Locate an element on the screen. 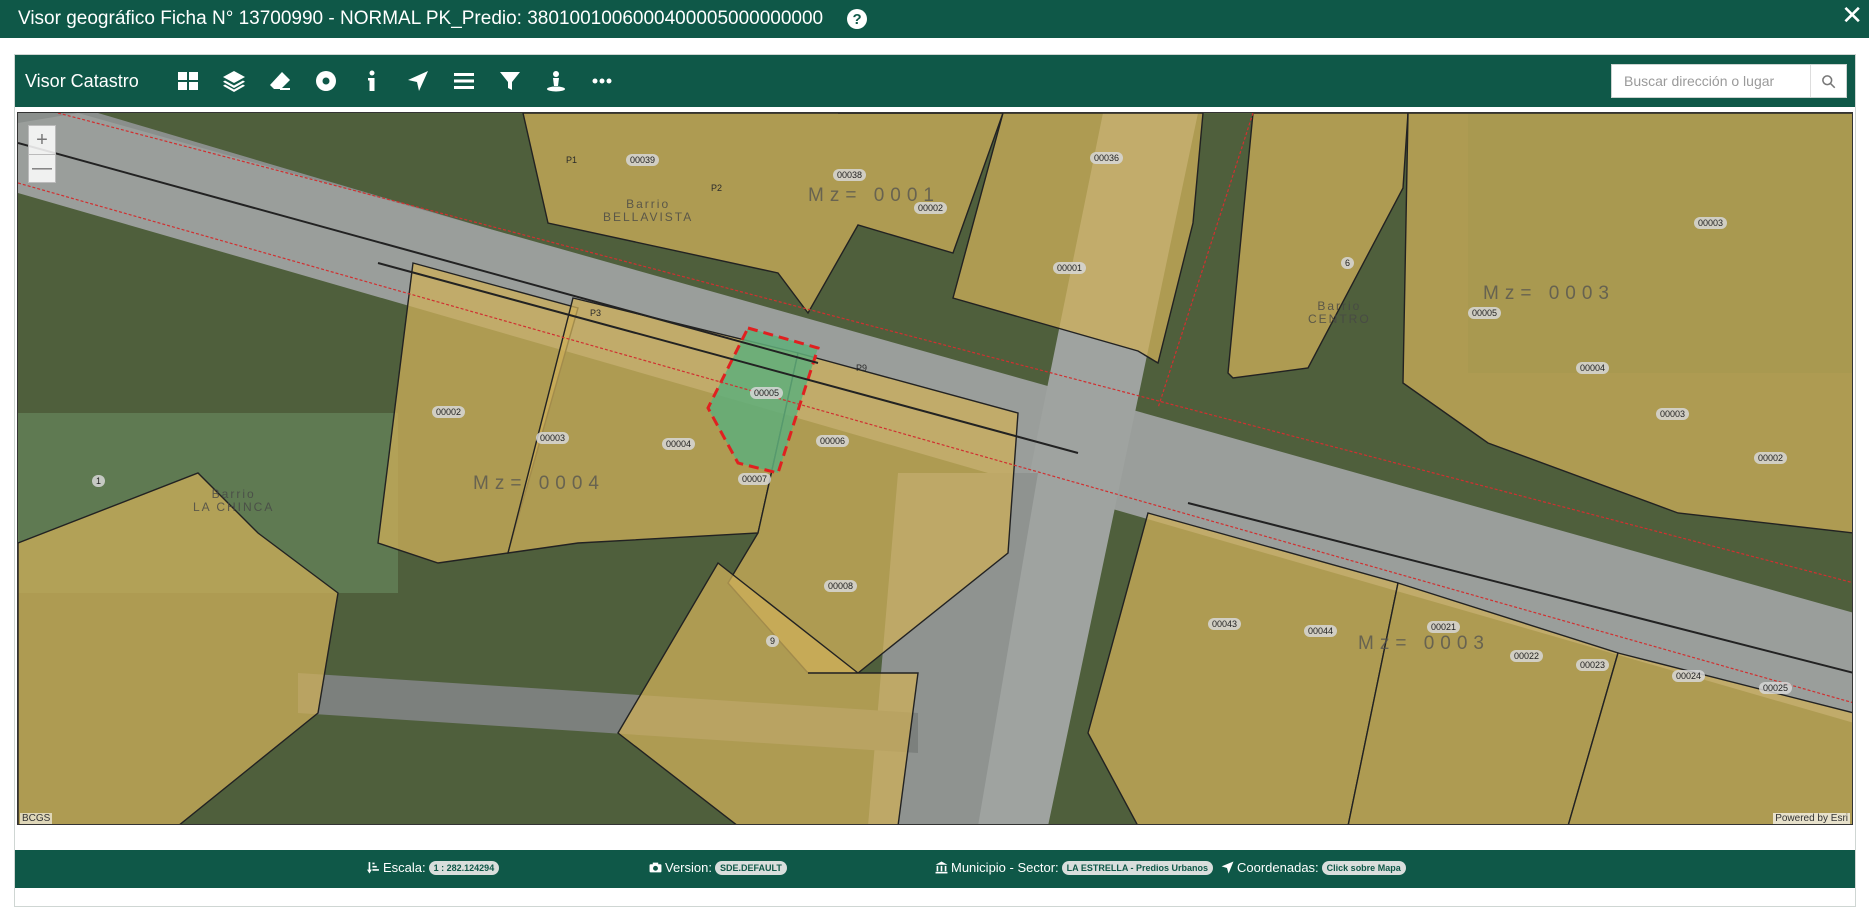 The height and width of the screenshot is (907, 1869). lot-number: 1 is located at coordinates (99, 481).